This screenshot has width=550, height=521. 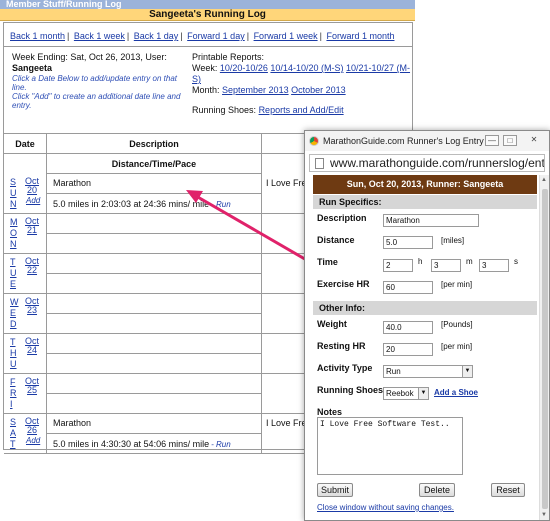 I want to click on close-without-saving-link: Close window without saving changes., so click(x=385, y=507).